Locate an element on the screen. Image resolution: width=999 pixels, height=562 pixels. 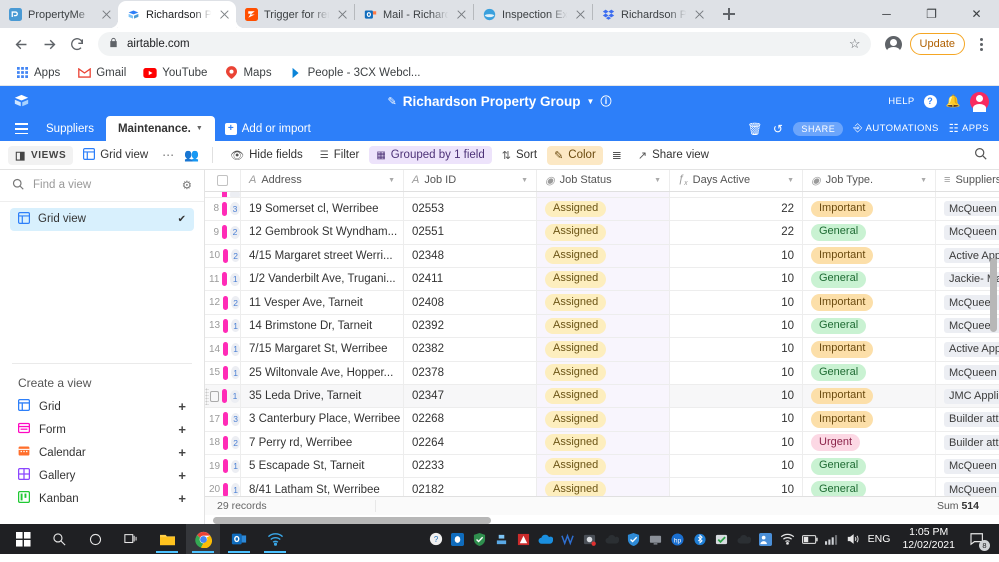
address-bar: airtable.com ☆ is located at coordinates (484, 44).